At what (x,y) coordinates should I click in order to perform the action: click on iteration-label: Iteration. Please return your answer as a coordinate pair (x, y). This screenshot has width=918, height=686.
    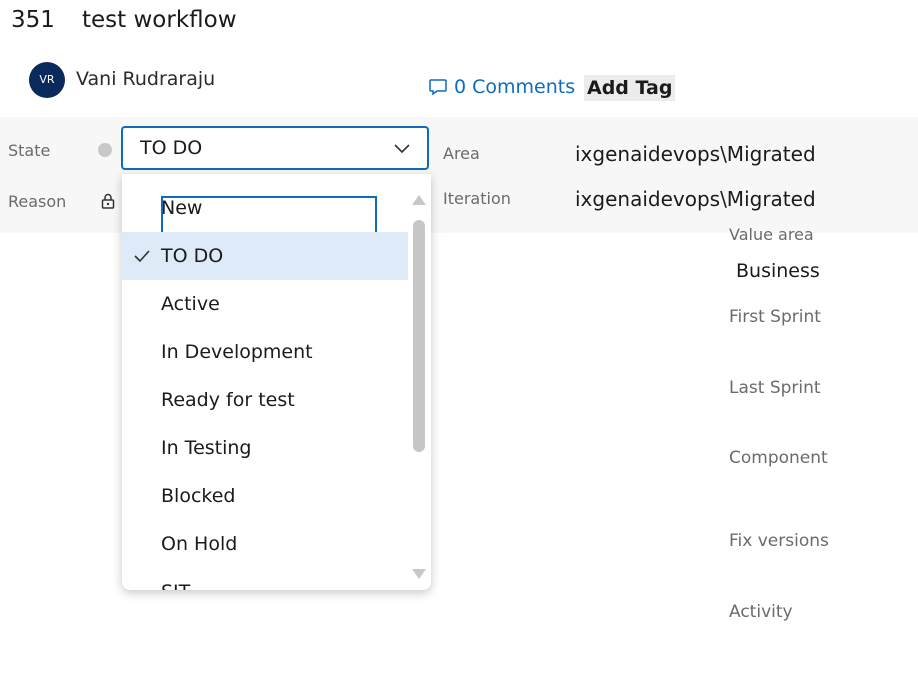
    Looking at the image, I should click on (477, 198).